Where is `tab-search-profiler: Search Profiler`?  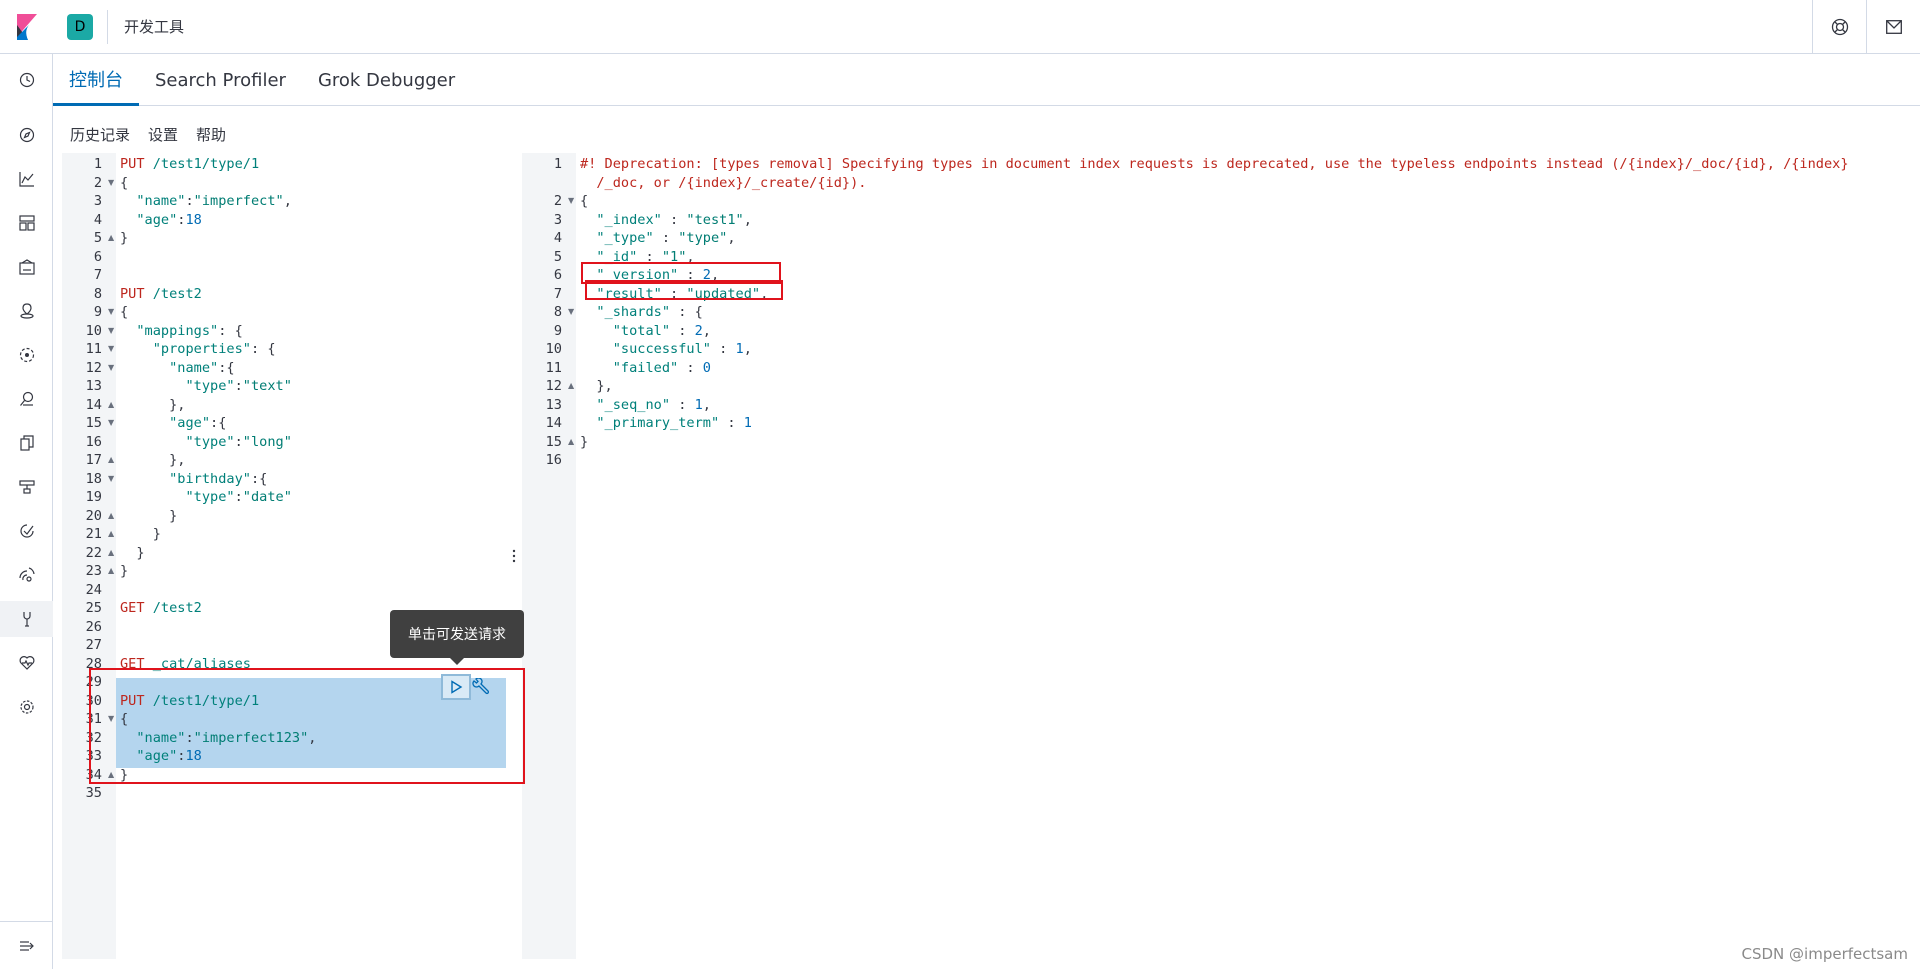 tab-search-profiler: Search Profiler is located at coordinates (220, 80).